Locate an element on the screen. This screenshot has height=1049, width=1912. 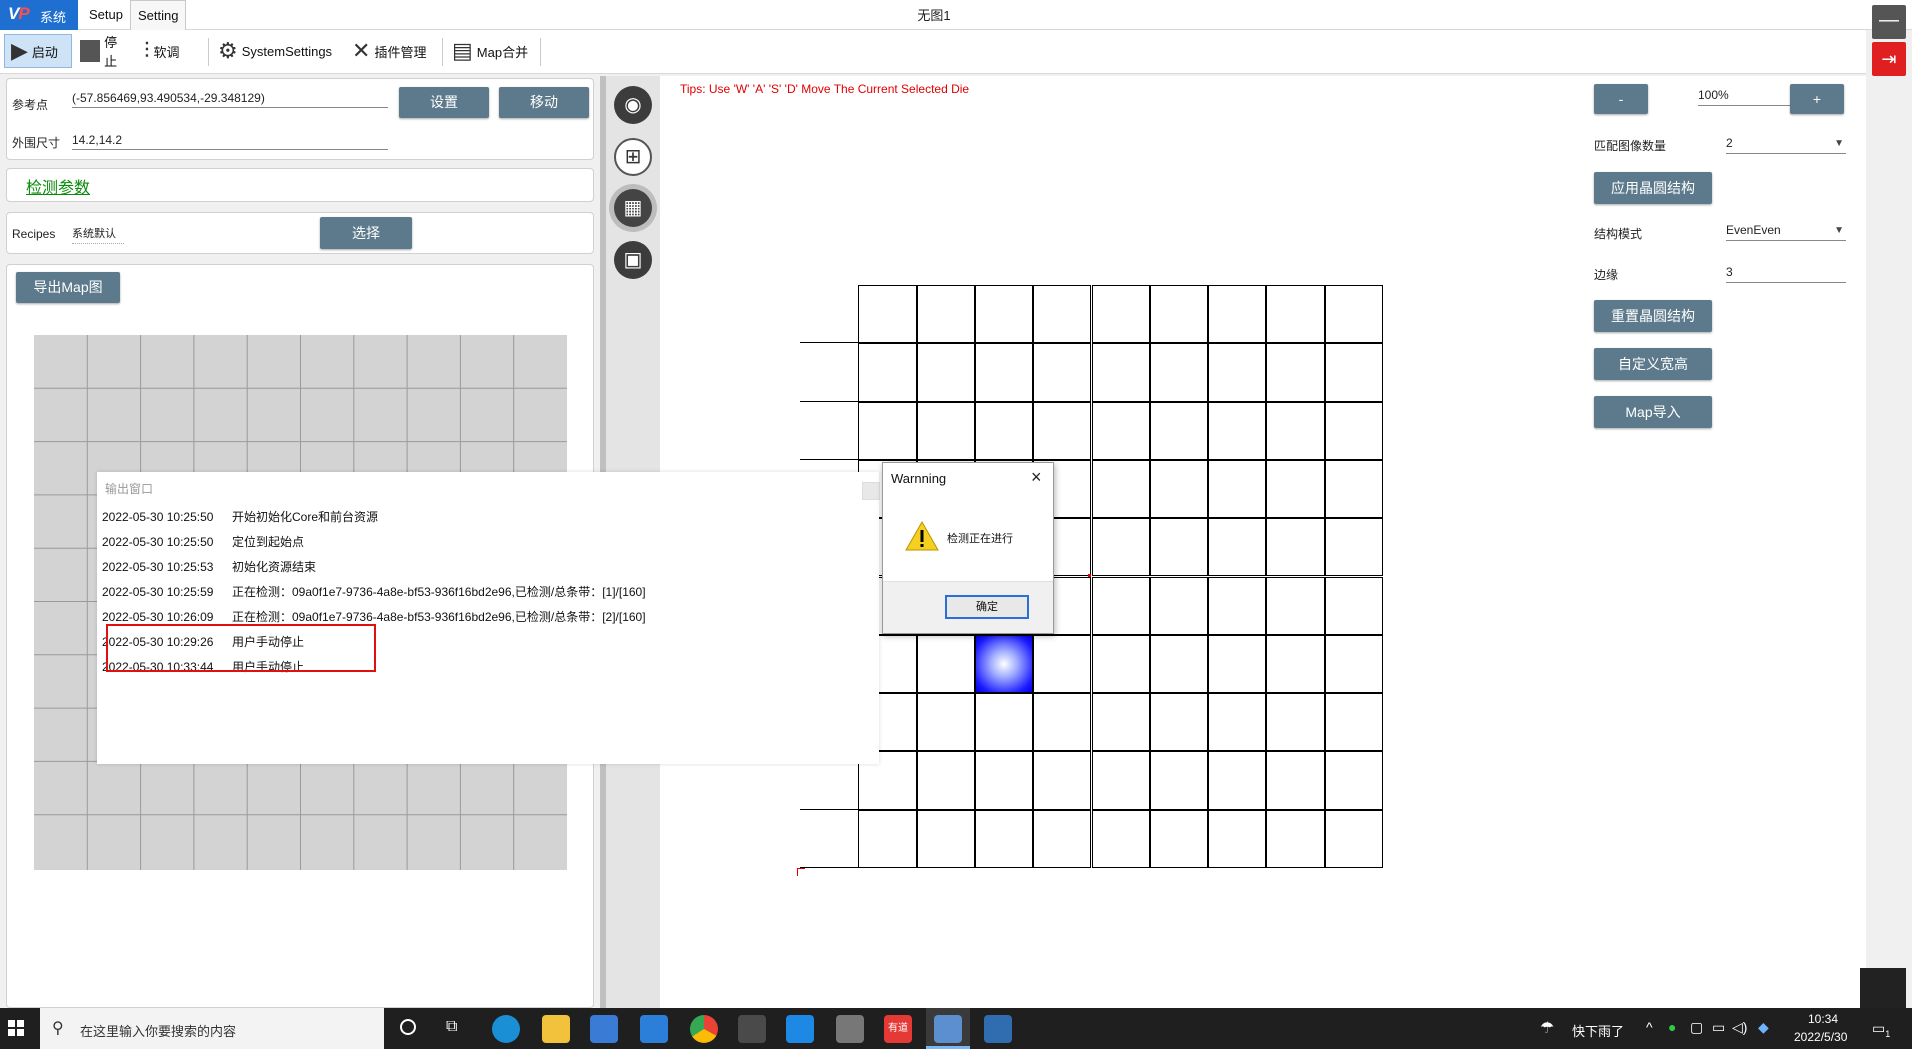
move-button: 移动 is located at coordinates (544, 102).